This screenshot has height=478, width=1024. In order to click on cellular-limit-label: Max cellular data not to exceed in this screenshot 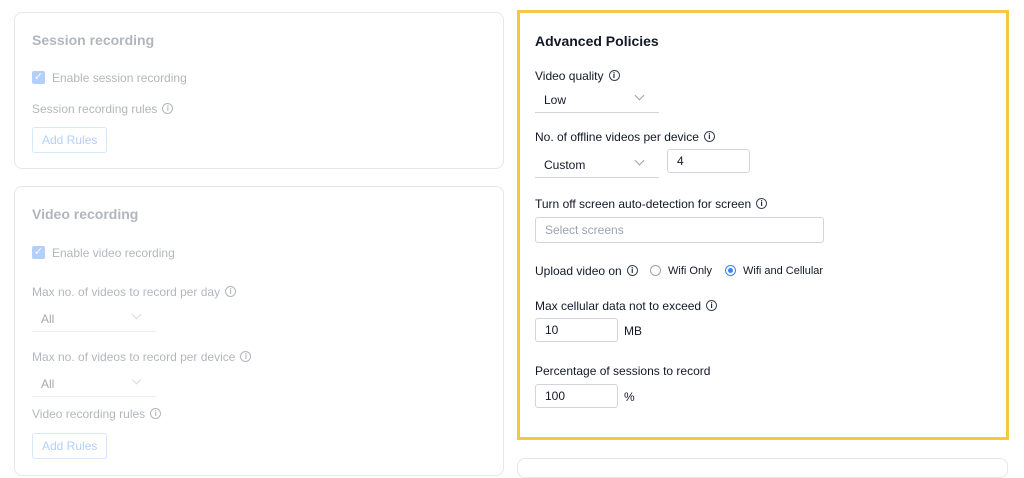, I will do `click(618, 306)`.